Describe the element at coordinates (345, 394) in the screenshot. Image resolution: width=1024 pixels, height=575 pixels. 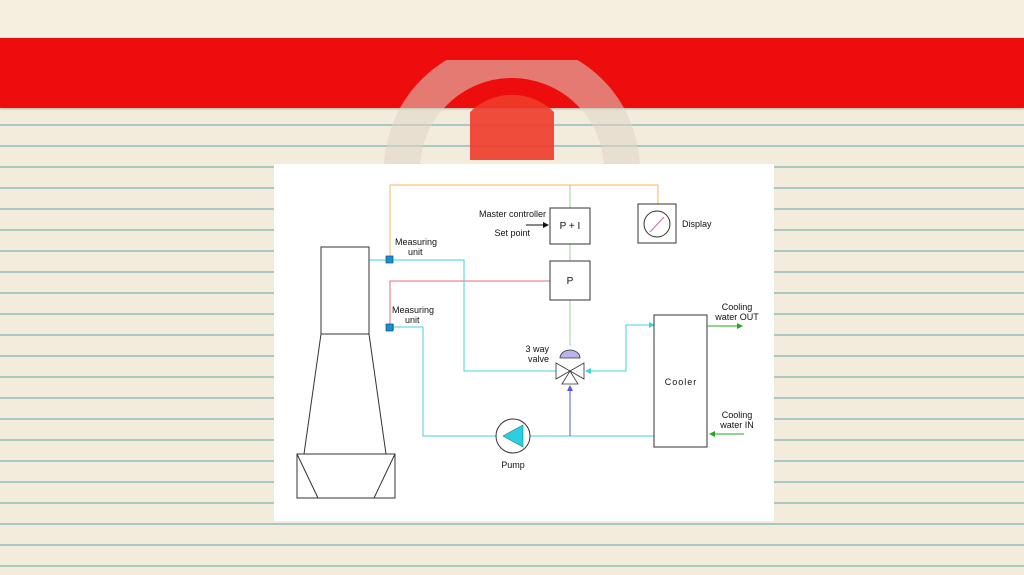
I see `engine-body` at that location.